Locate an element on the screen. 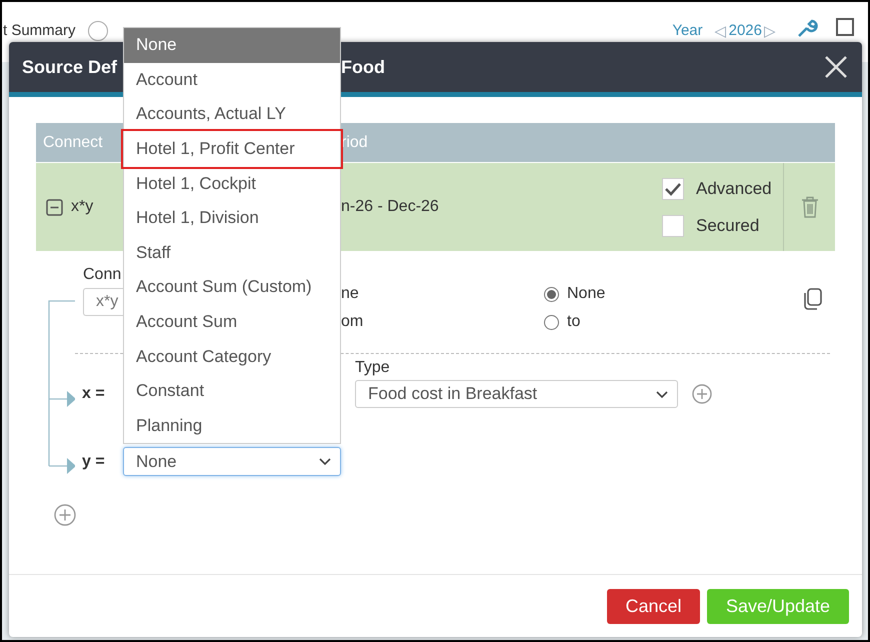  close-icon is located at coordinates (836, 67).